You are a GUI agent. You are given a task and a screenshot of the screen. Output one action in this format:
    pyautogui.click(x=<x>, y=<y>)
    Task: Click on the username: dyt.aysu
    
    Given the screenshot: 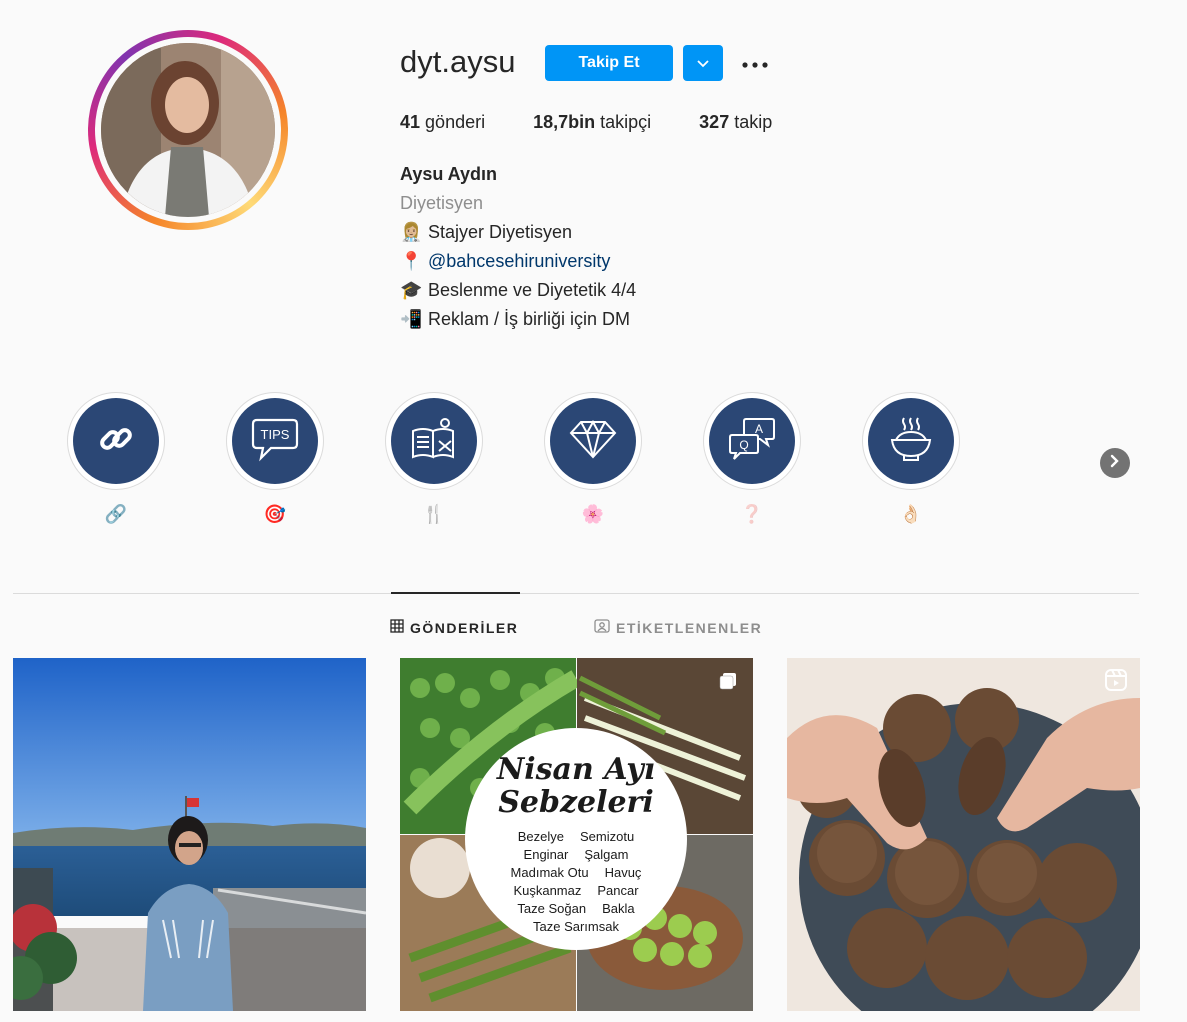 What is the action you would take?
    pyautogui.click(x=458, y=61)
    